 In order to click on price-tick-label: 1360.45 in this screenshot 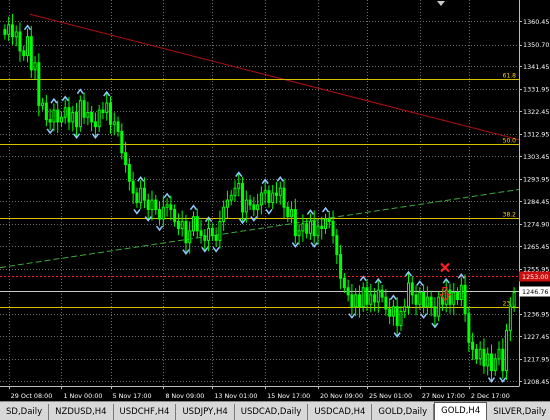, I will do `click(536, 22)`.